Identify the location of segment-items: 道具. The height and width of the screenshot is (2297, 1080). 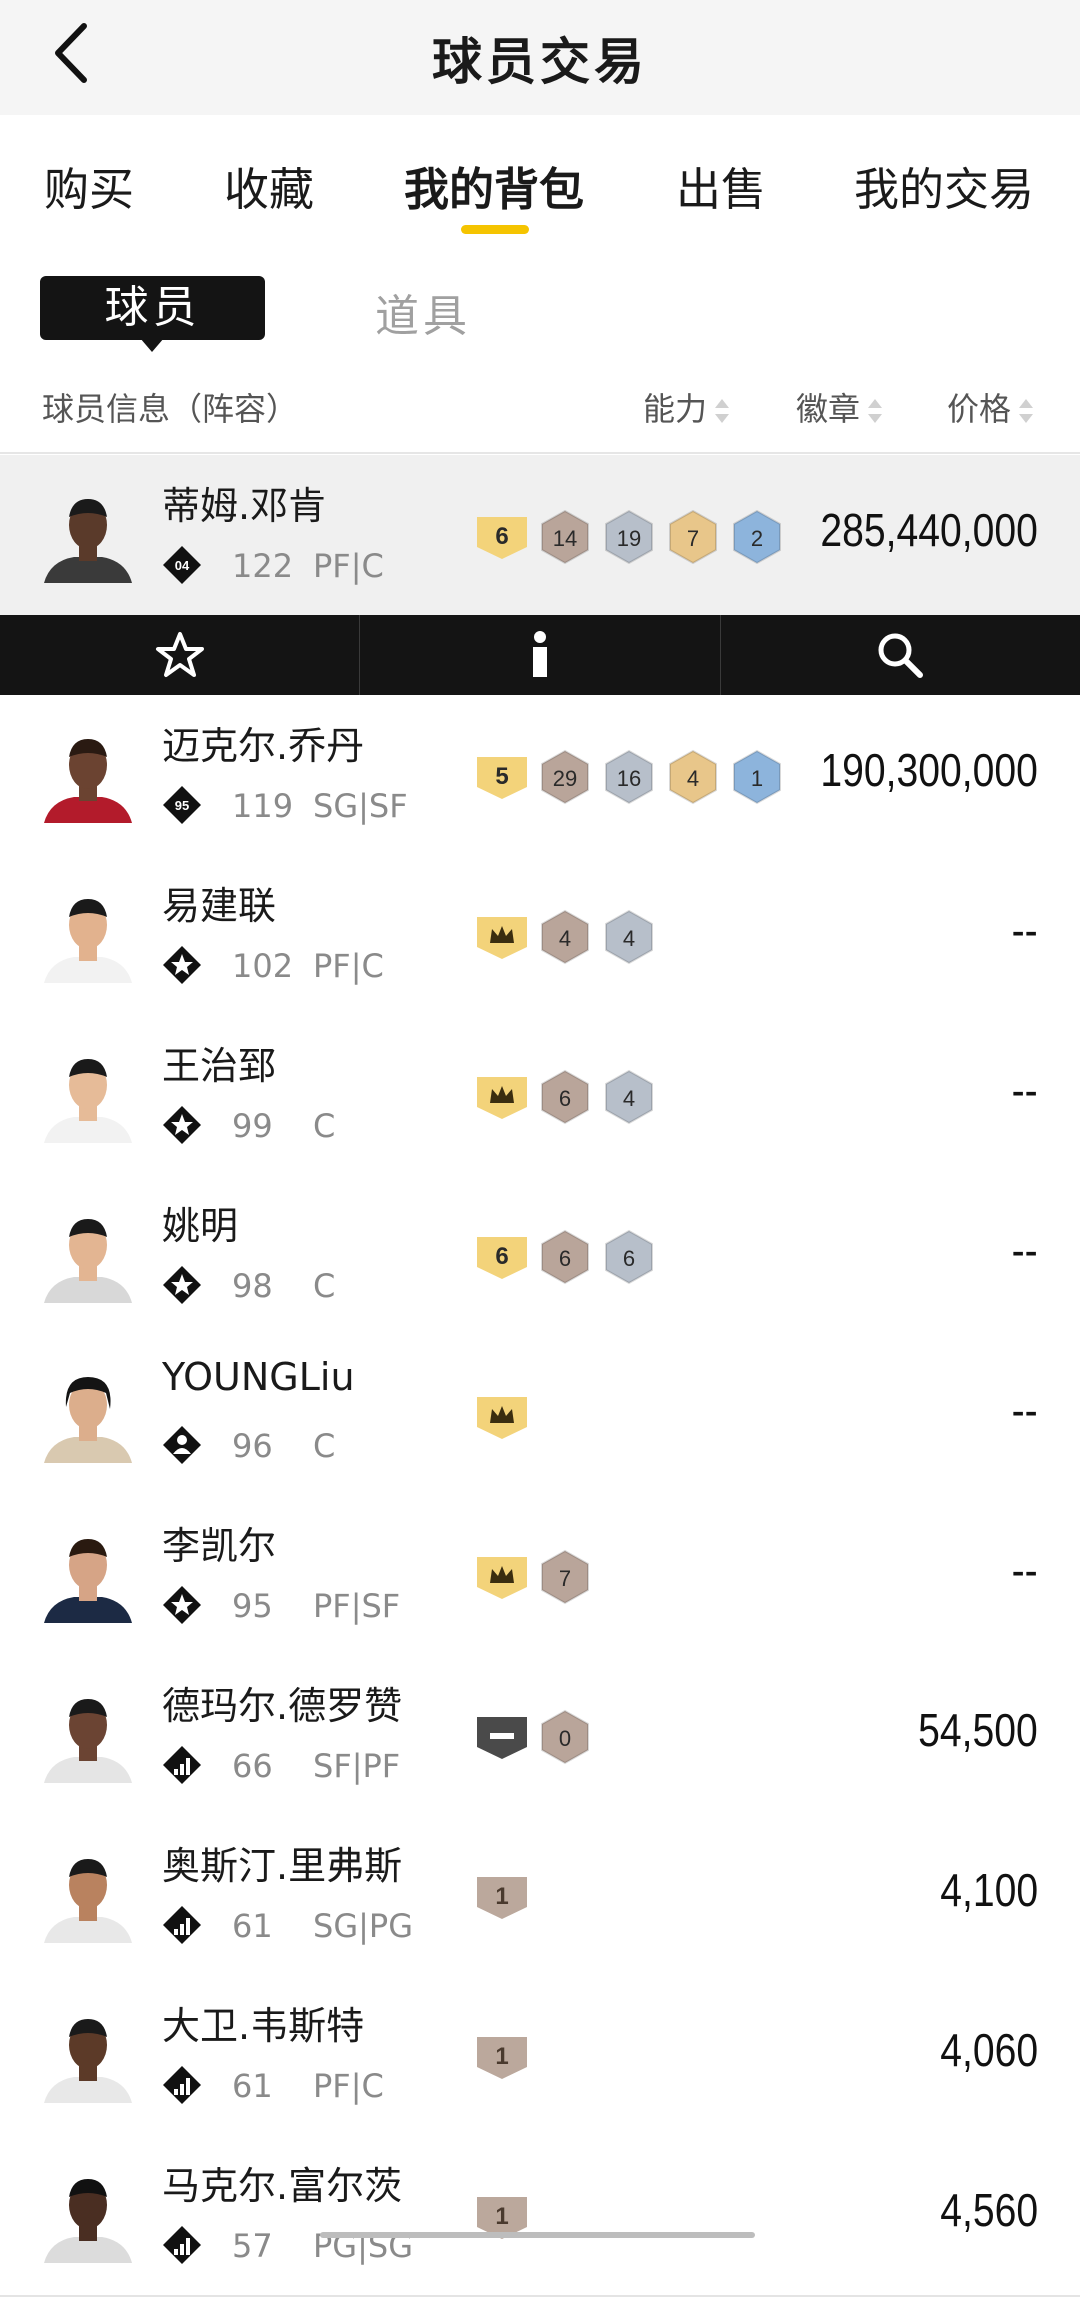
(423, 312).